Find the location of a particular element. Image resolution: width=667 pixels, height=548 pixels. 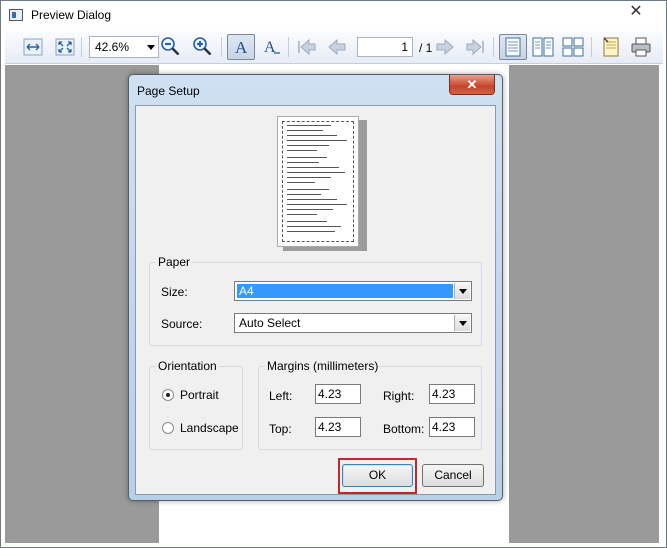

dialog-title: Page Setup is located at coordinates (168, 91).